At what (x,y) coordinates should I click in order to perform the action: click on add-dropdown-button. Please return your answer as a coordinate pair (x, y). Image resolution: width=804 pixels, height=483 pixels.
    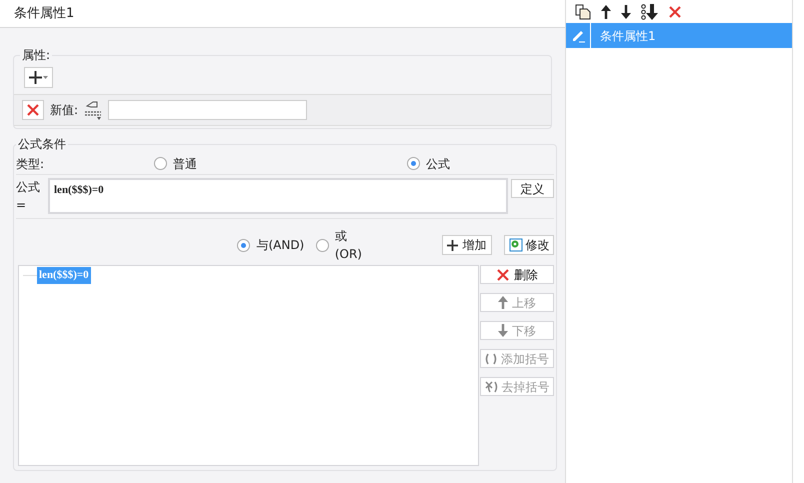
    Looking at the image, I should click on (38, 77).